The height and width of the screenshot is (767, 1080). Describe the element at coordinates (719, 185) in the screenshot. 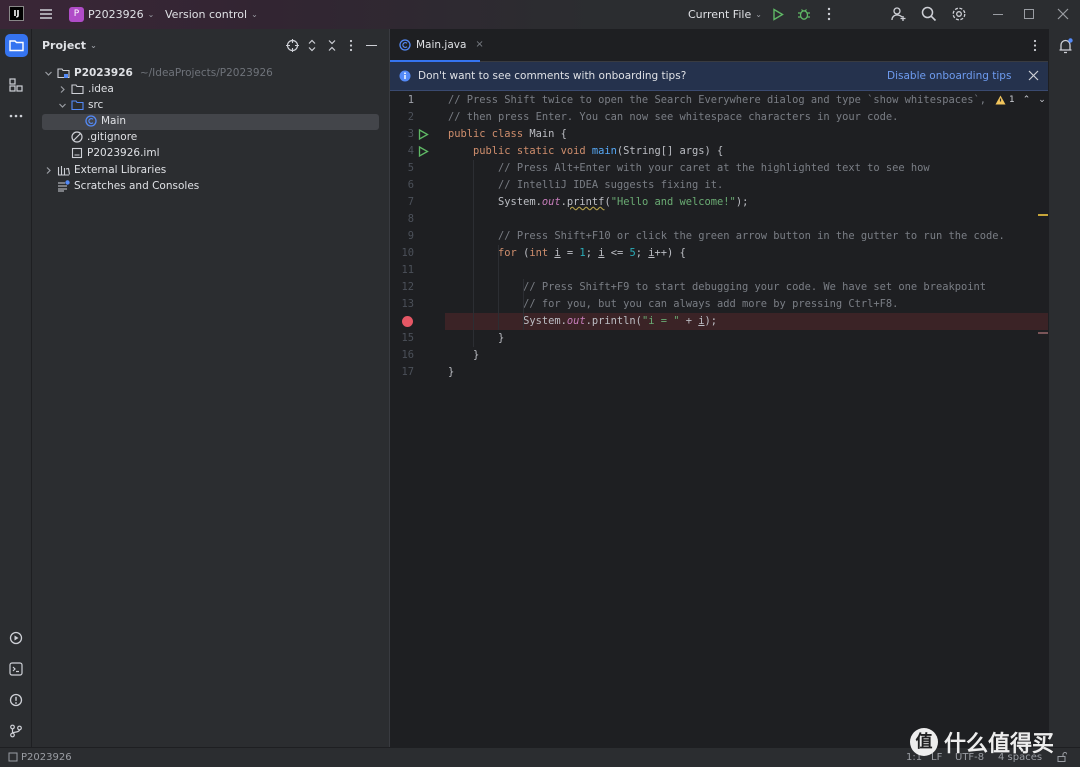

I see `code-line: 6 // IntelliJ IDEA suggests fixing it.` at that location.